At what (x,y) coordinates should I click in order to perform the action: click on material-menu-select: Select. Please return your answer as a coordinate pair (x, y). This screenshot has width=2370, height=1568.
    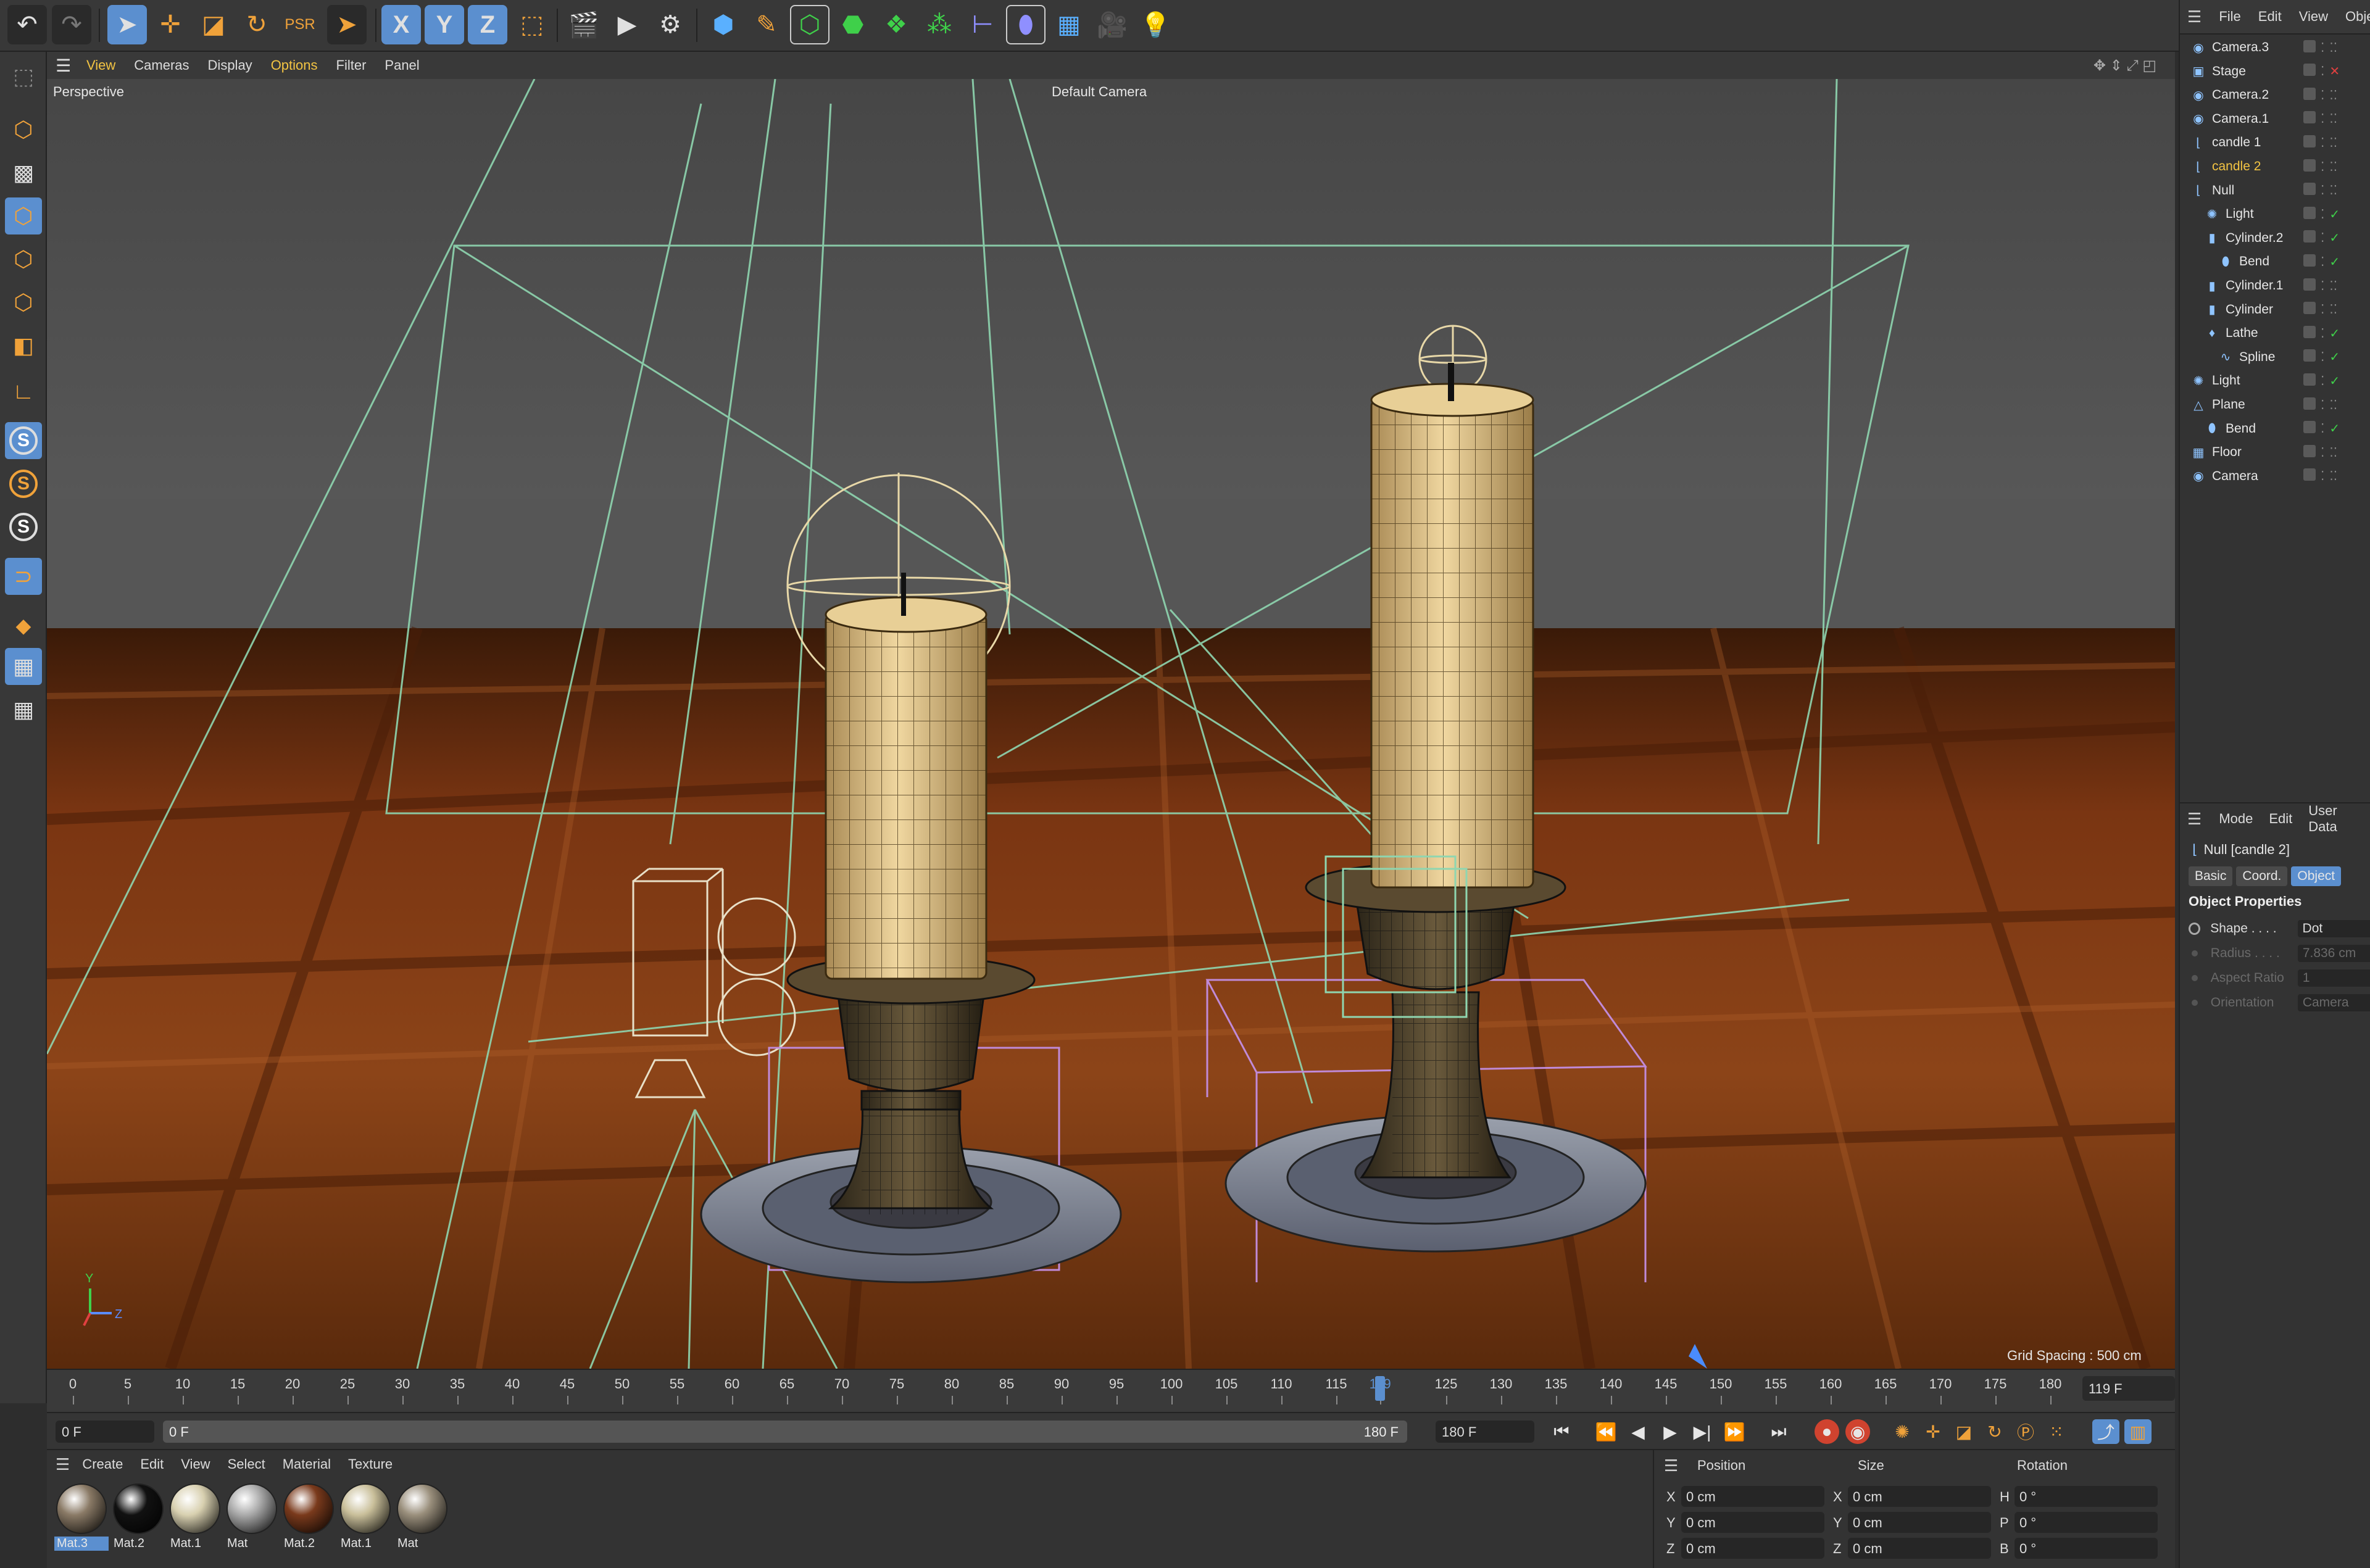
    Looking at the image, I should click on (246, 1464).